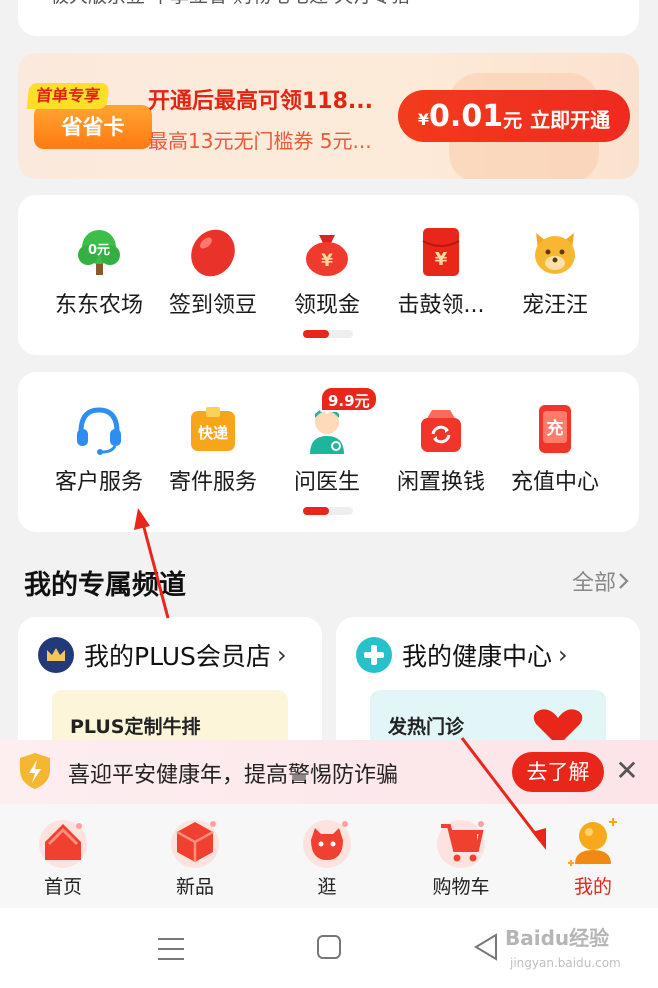 The height and width of the screenshot is (988, 658). What do you see at coordinates (513, 120) in the screenshot?
I see `price-unit: 元` at bounding box center [513, 120].